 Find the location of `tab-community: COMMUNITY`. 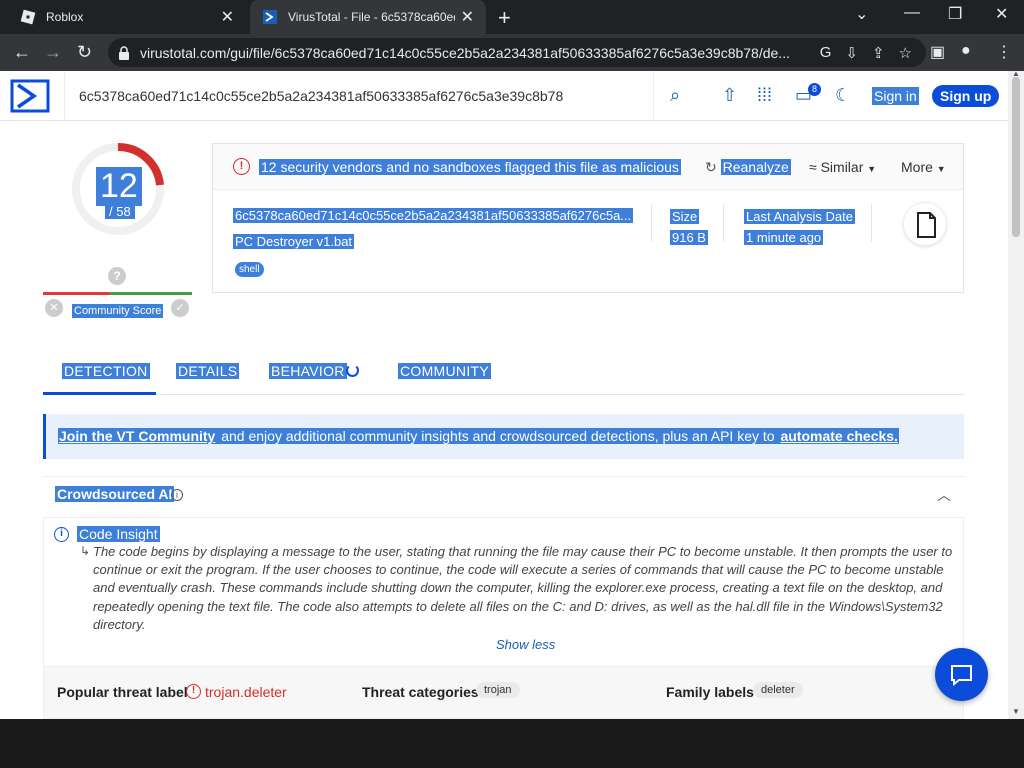

tab-community: COMMUNITY is located at coordinates (445, 371).